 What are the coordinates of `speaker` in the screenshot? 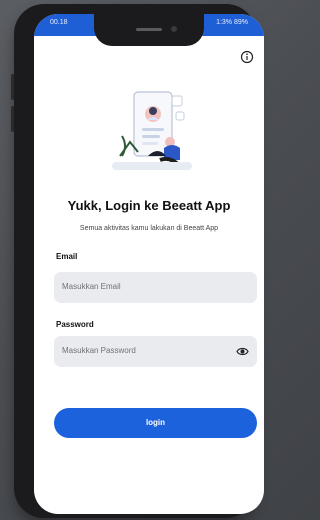 It's located at (149, 29).